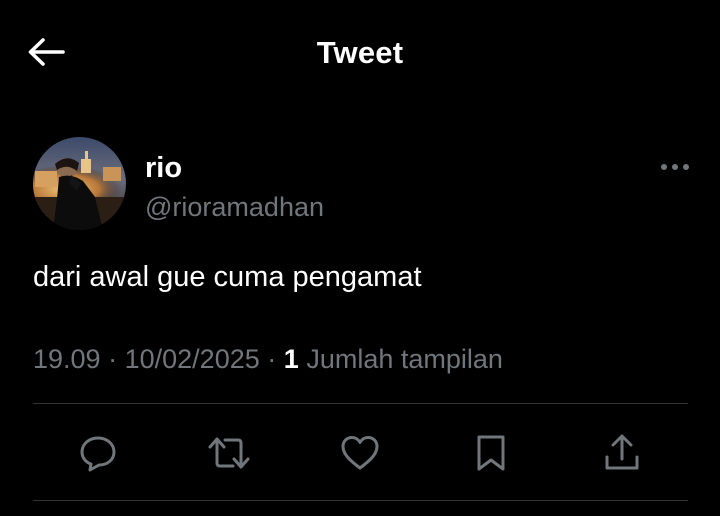 The image size is (720, 516). I want to click on avatar, so click(79, 183).